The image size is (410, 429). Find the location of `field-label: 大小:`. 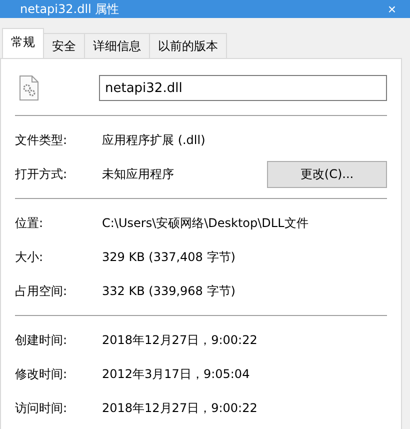

field-label: 大小: is located at coordinates (29, 257).